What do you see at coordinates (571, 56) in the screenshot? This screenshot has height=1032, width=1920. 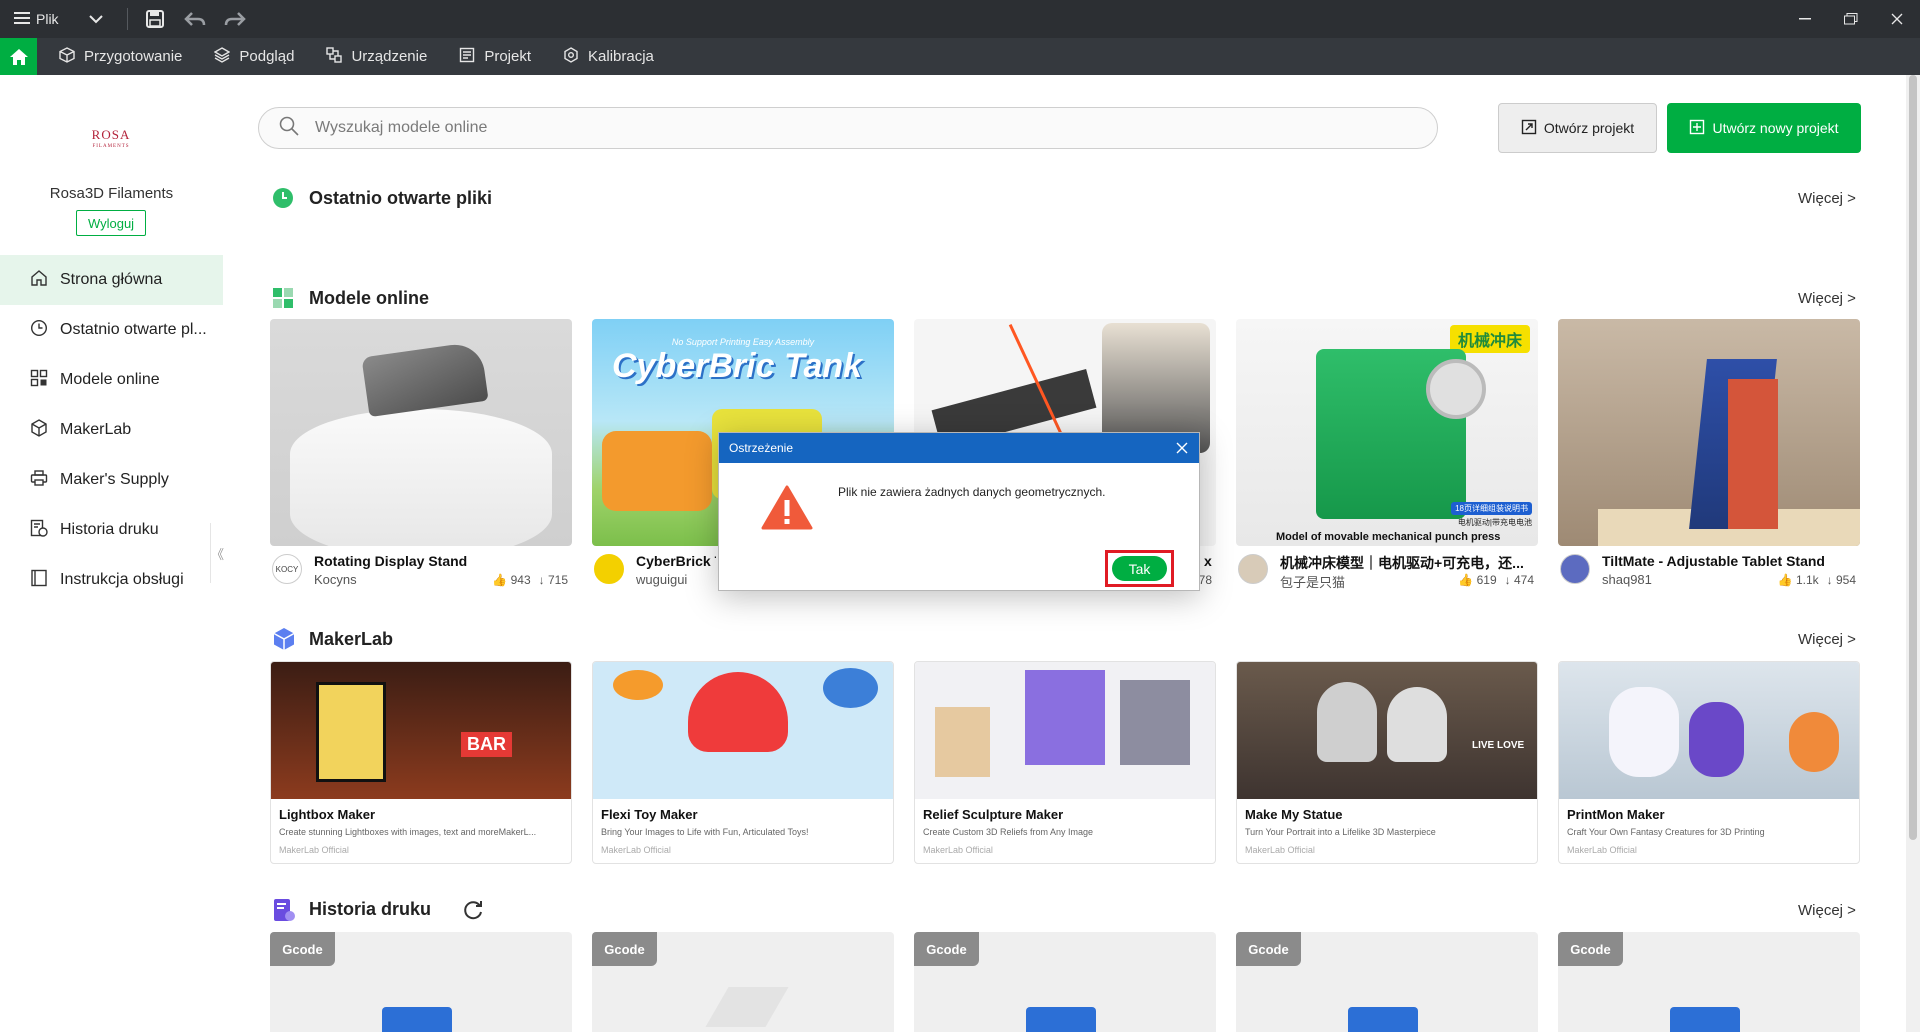 I see `calibration-icon` at bounding box center [571, 56].